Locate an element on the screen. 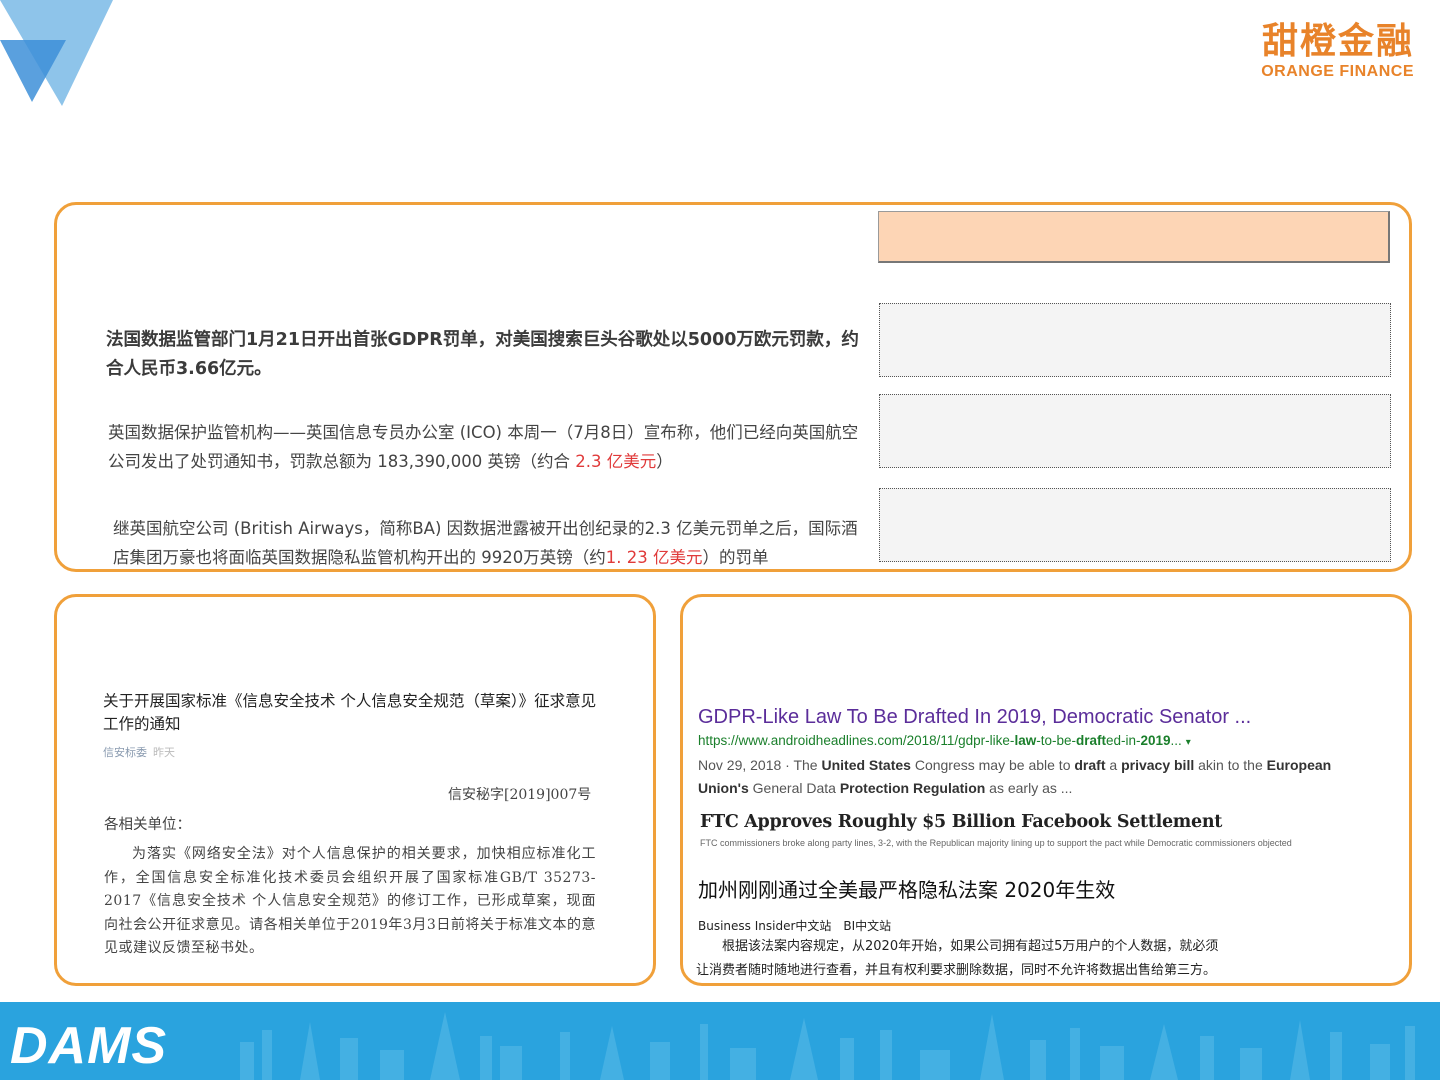 The width and height of the screenshot is (1440, 1080). snippet-bold: privacy bill is located at coordinates (1158, 765).